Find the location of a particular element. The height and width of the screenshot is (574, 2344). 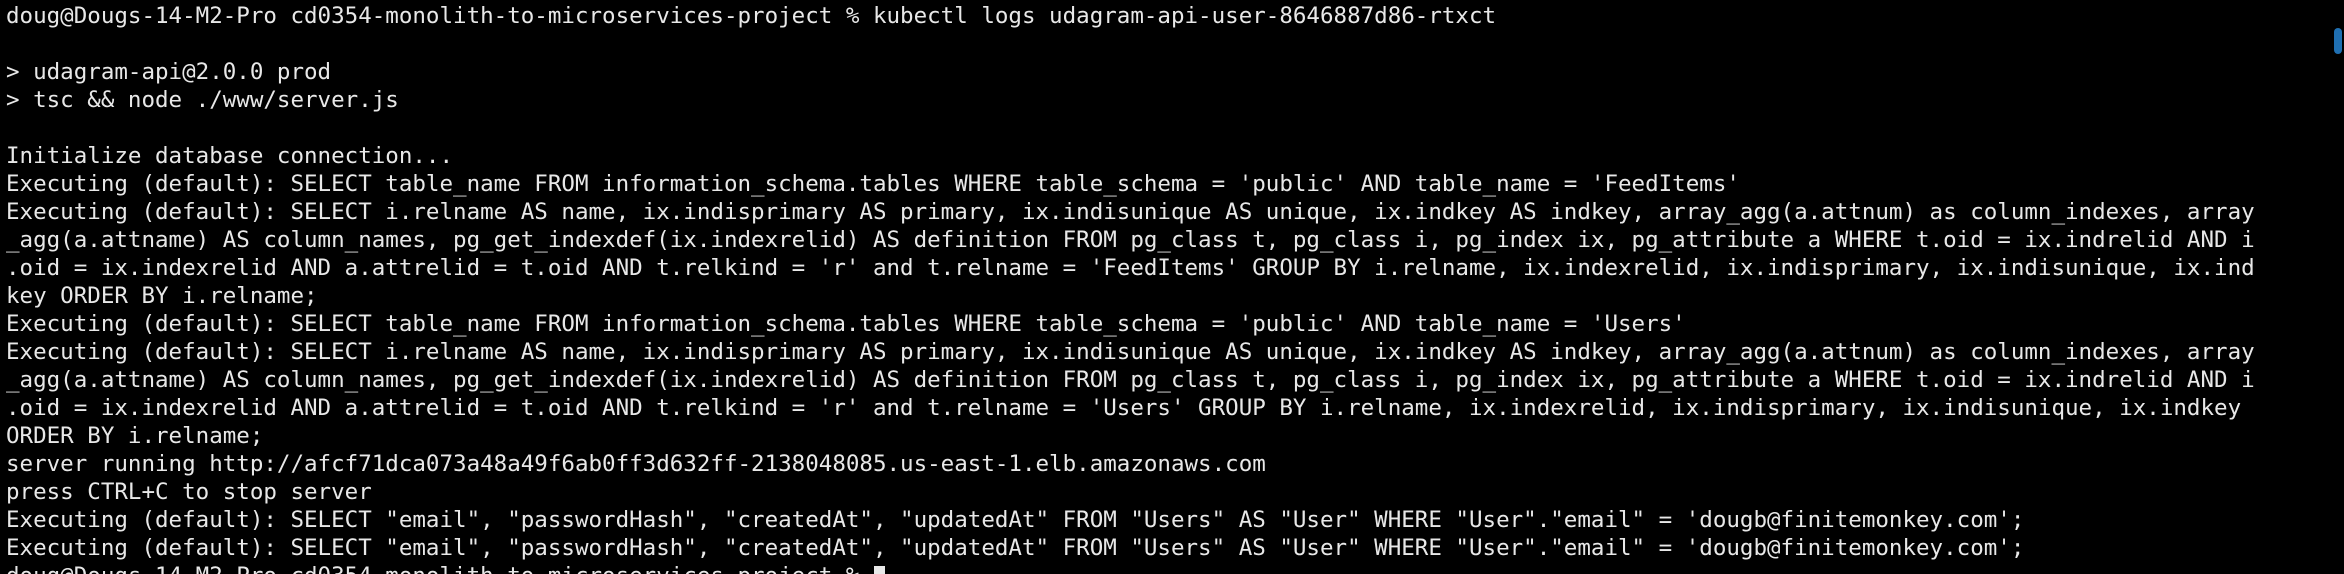

terminal-cursor is located at coordinates (879, 569).